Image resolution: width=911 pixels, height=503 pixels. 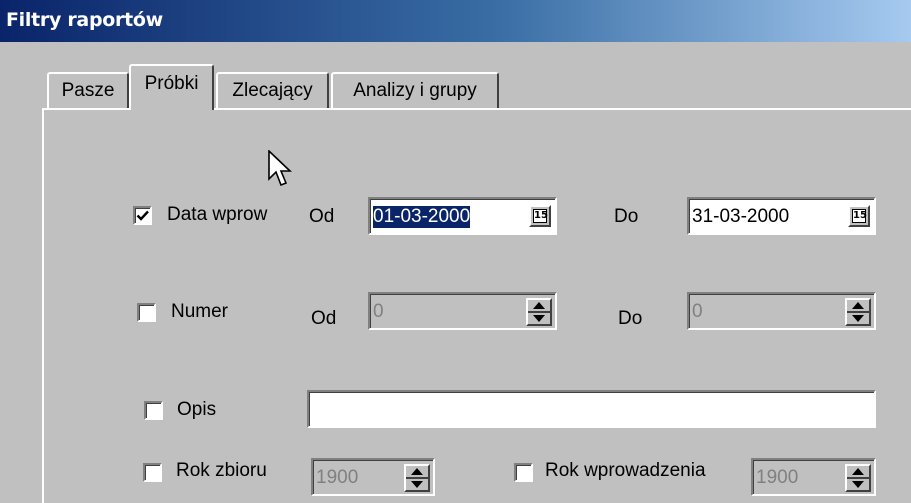 What do you see at coordinates (777, 477) in the screenshot?
I see `rok-wprowadzenia-value: 1900` at bounding box center [777, 477].